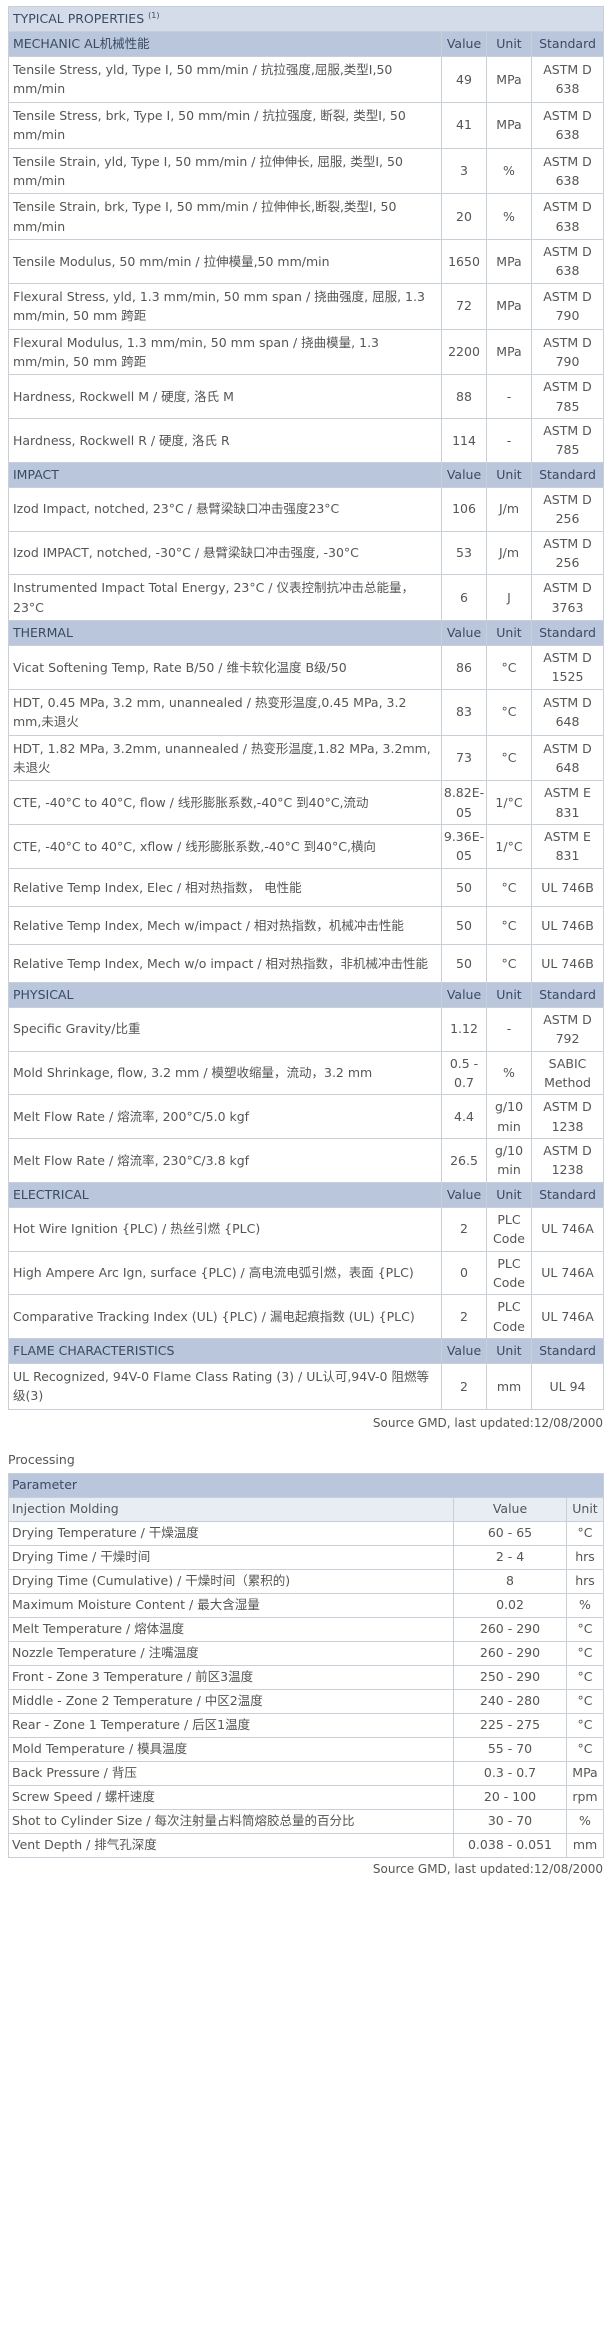 The image size is (609, 2331). I want to click on processing-parameter: Middle - Zone 2 Temperature / 中区2温度, so click(231, 1701).